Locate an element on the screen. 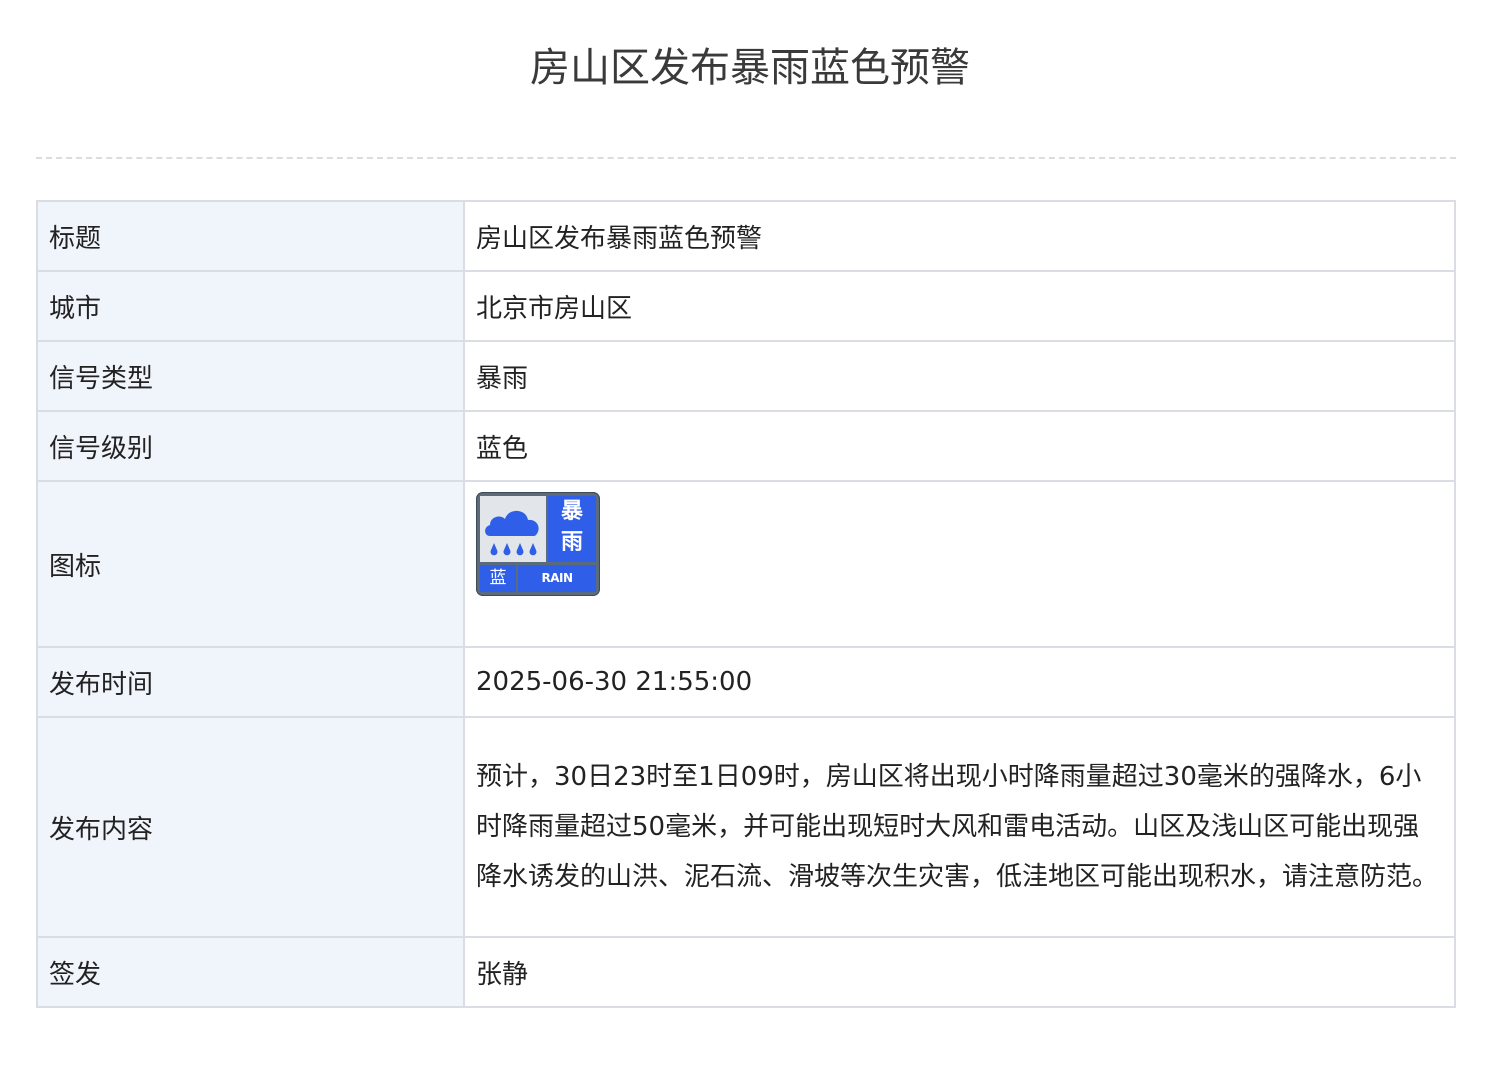 The image size is (1500, 1080). table-row-title: 标题 房山区发布暴雨蓝色预警 is located at coordinates (746, 236).